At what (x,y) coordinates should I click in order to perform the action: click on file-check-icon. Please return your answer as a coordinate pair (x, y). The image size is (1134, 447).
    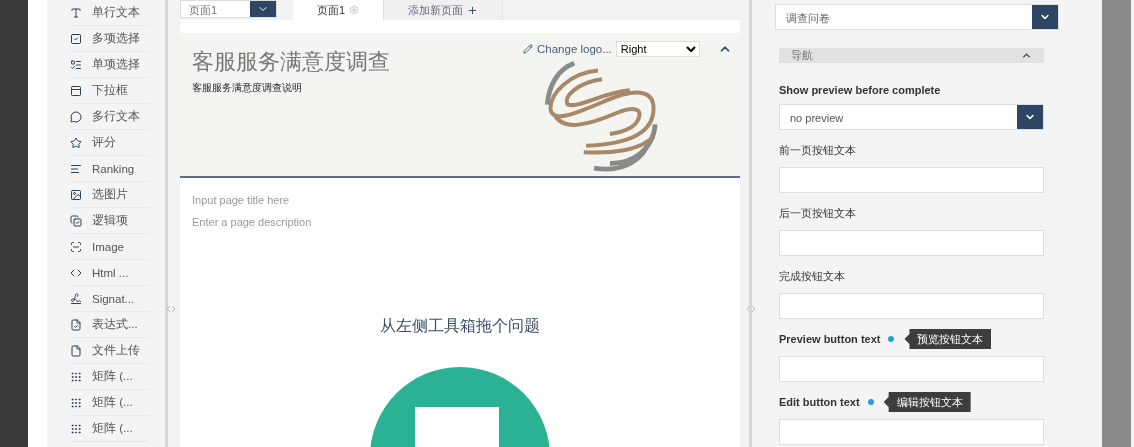
    Looking at the image, I should click on (76, 324).